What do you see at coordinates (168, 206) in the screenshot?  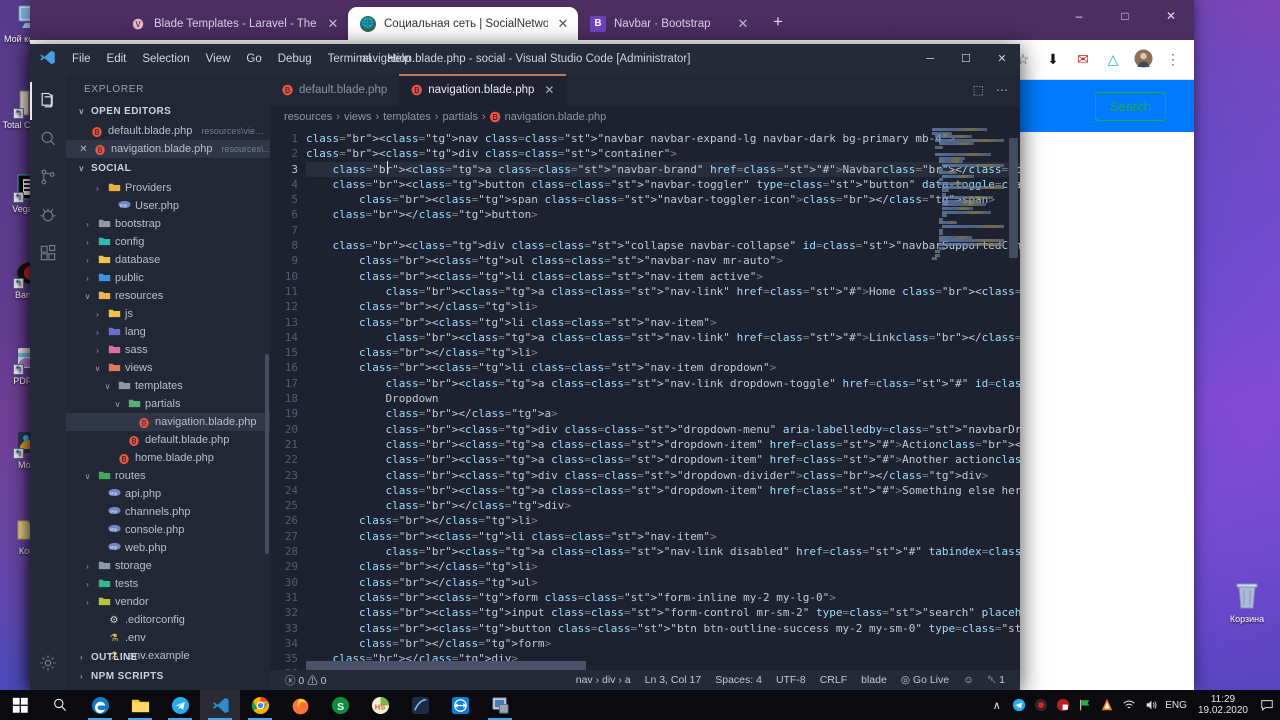 I see `tree-item-user-php: php User.php` at bounding box center [168, 206].